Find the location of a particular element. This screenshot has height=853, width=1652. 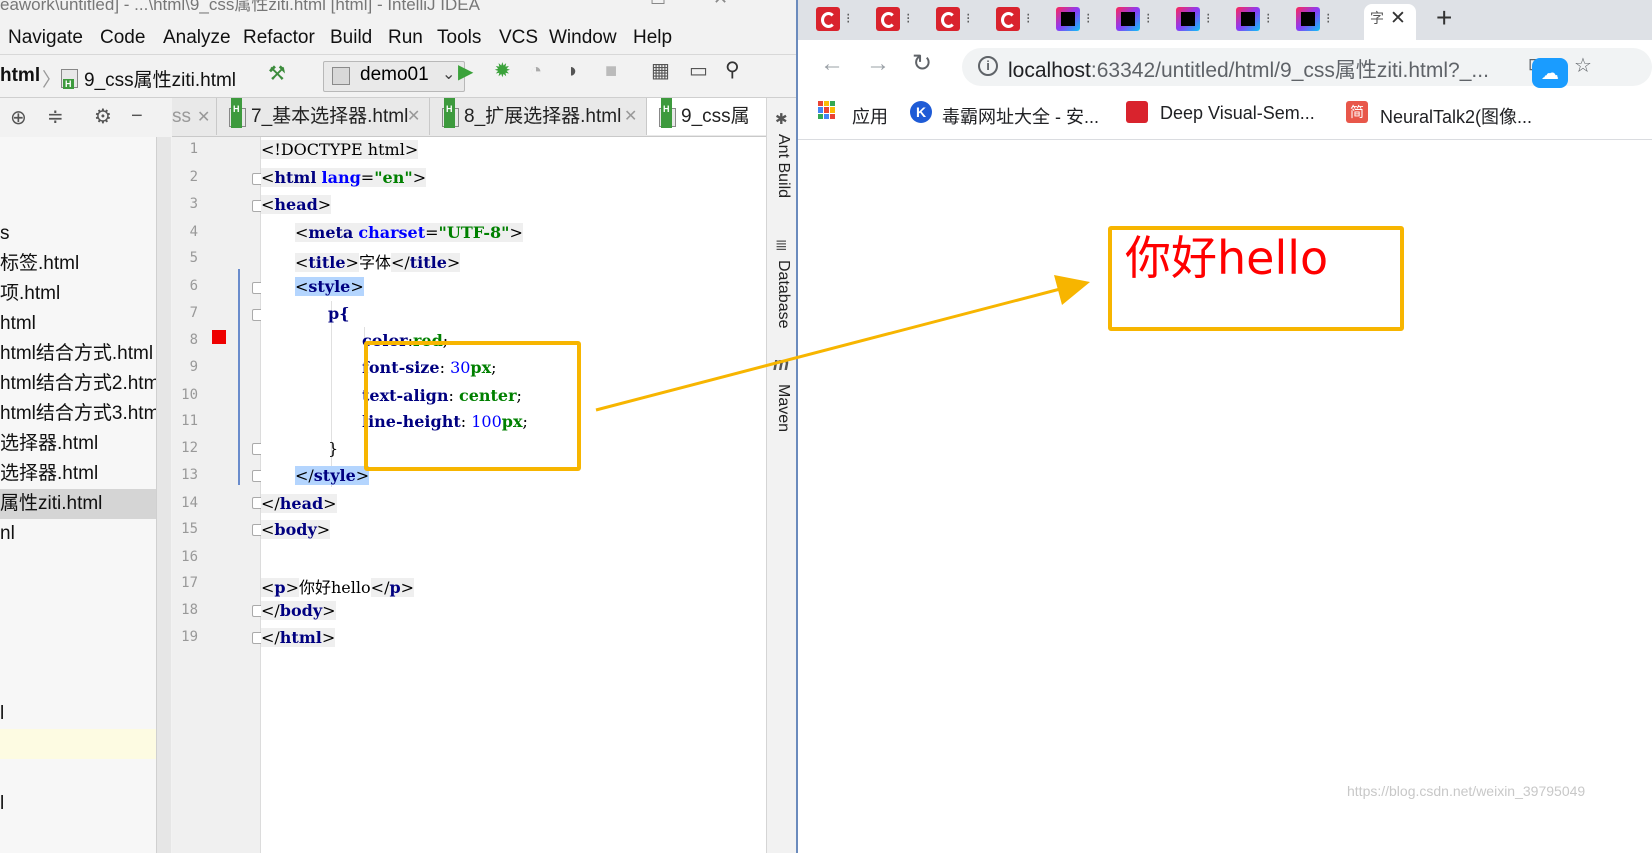

annotation-arrow is located at coordinates (842, 343).